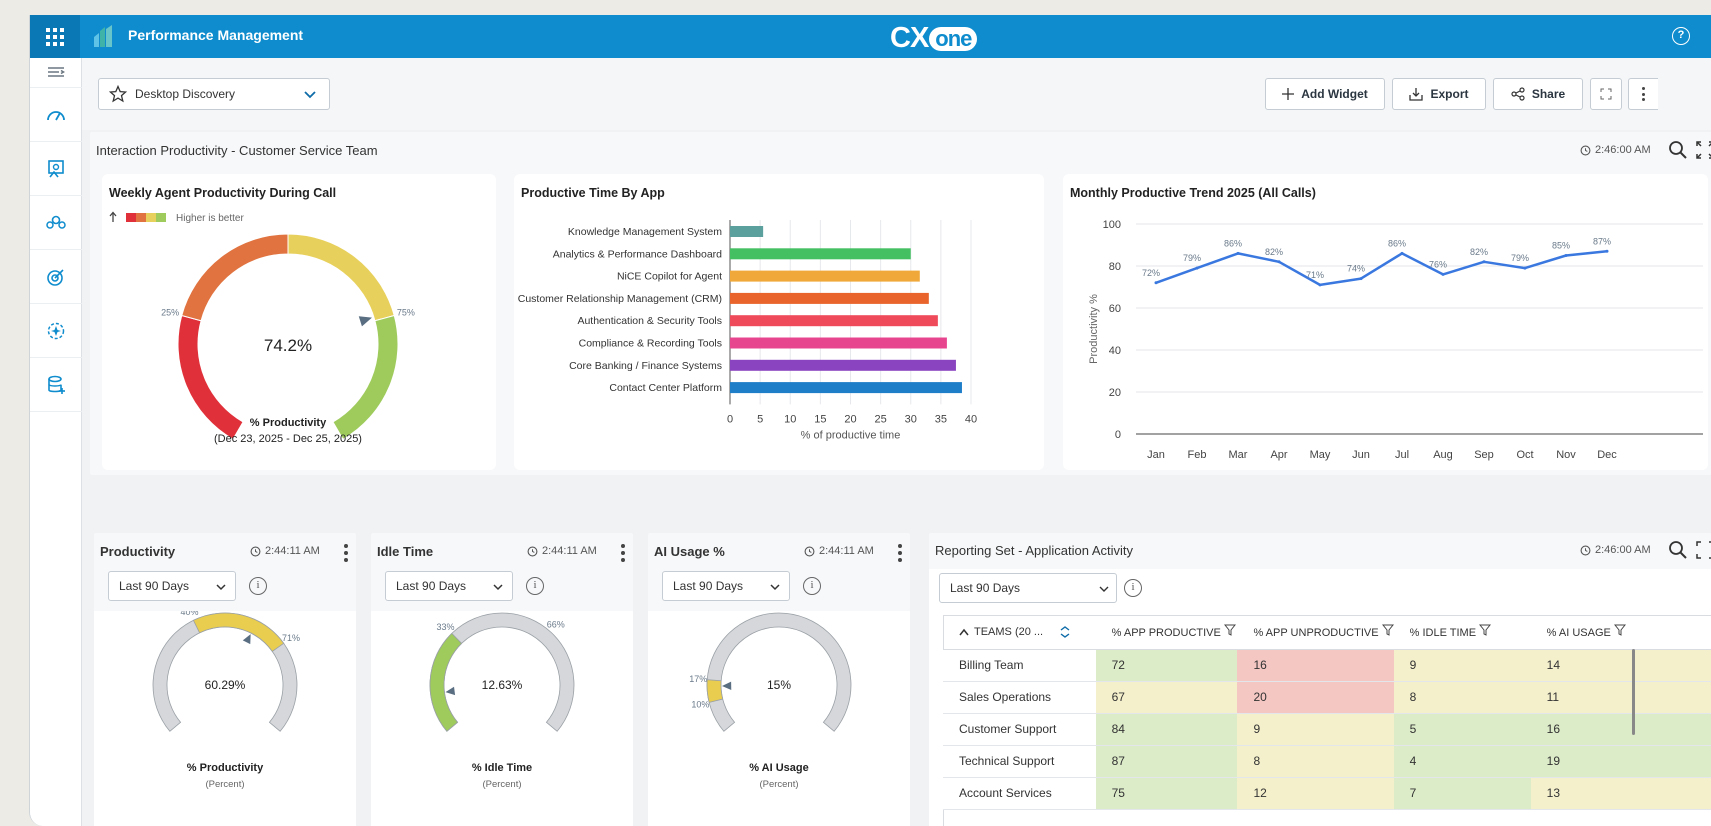  Describe the element at coordinates (1681, 36) in the screenshot. I see `help-icon: ?` at that location.